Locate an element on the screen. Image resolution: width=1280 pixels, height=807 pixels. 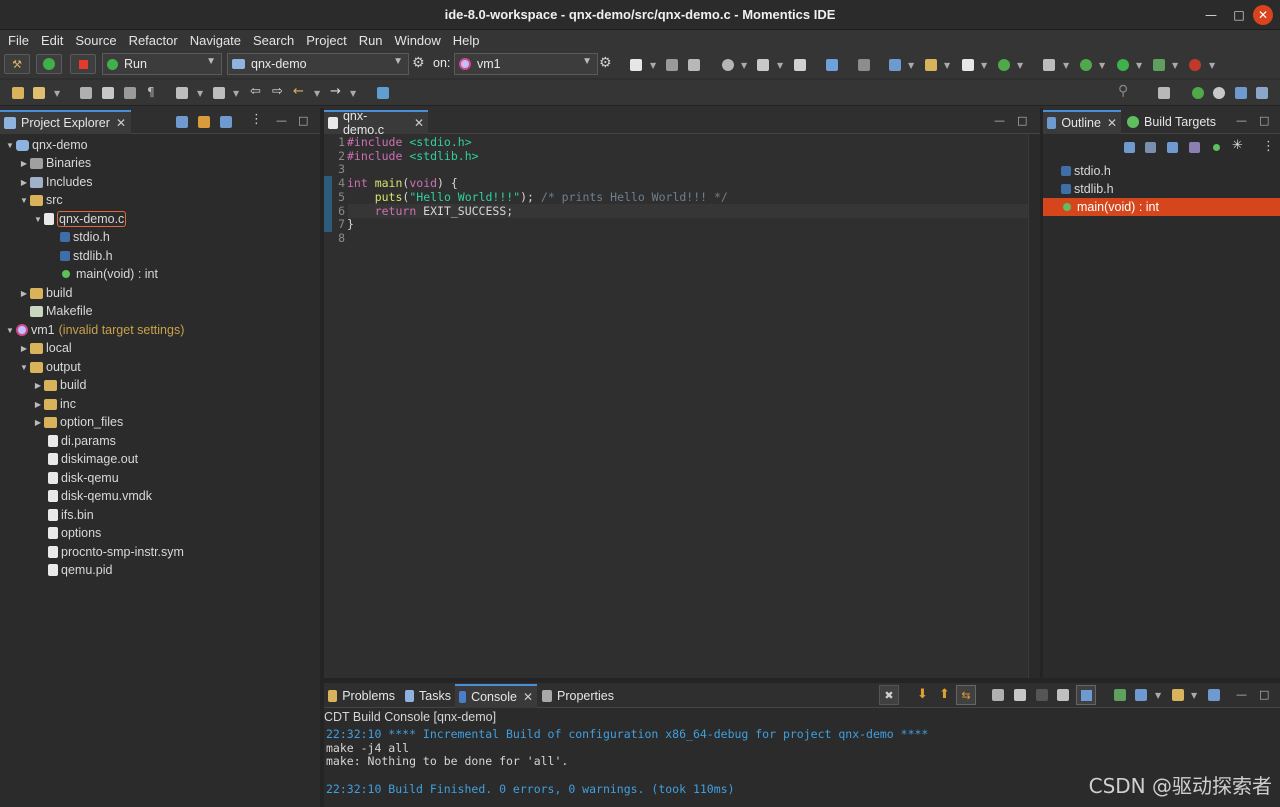
next-edit-icon: ⇨ is located at coordinates (277, 91).